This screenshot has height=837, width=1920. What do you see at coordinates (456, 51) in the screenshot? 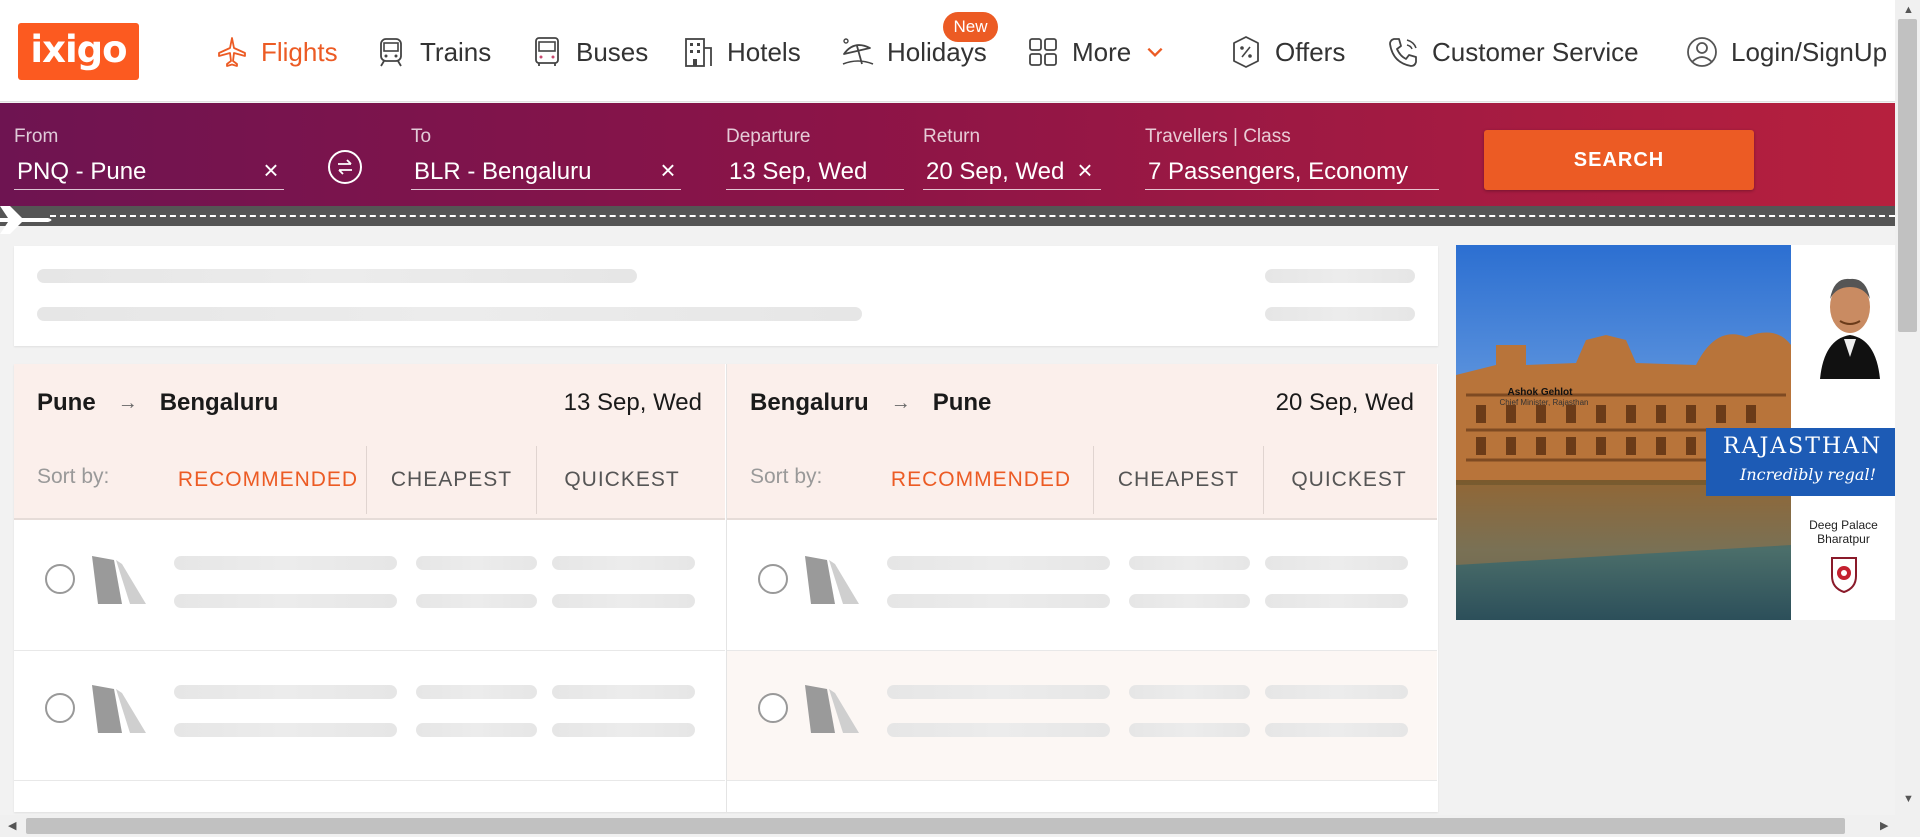
I see `nav-trains-label: Trains` at bounding box center [456, 51].